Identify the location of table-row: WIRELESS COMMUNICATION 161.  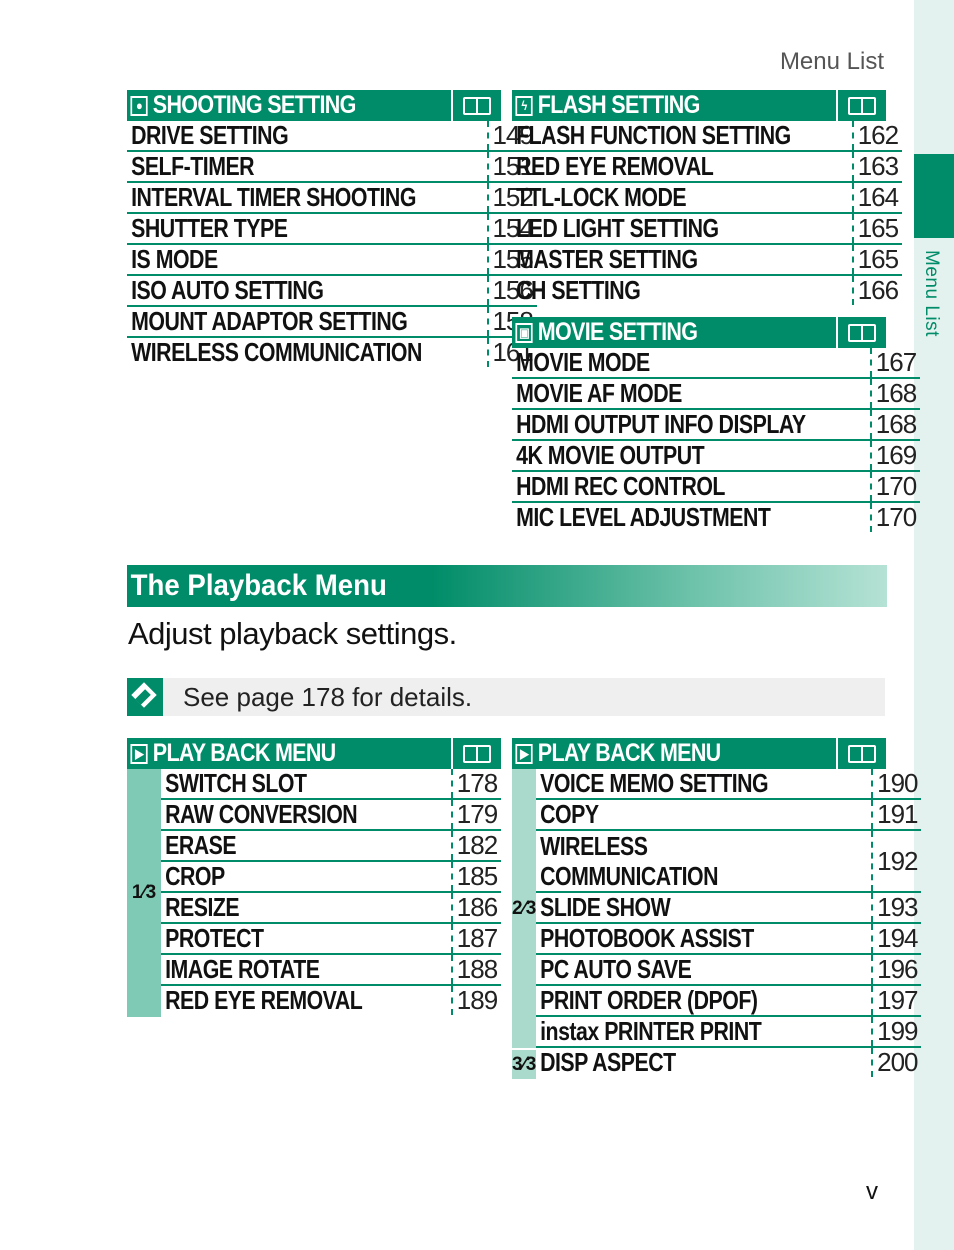
(332, 352).